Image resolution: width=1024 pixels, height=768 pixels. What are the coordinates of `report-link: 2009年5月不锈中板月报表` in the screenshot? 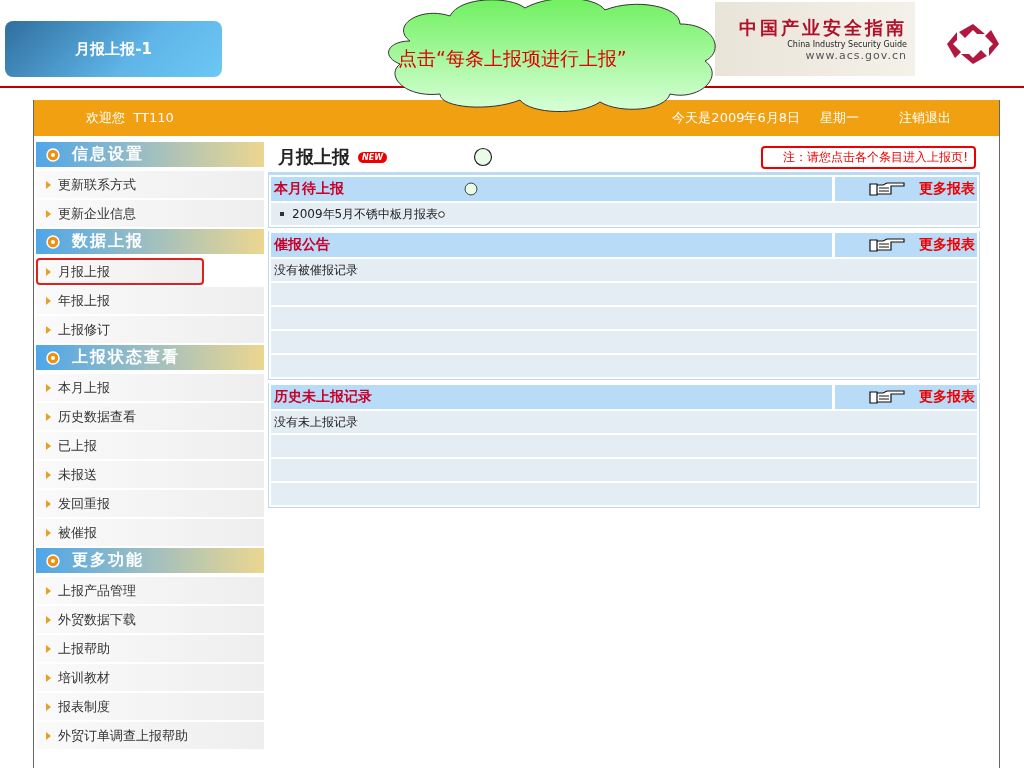 It's located at (365, 214).